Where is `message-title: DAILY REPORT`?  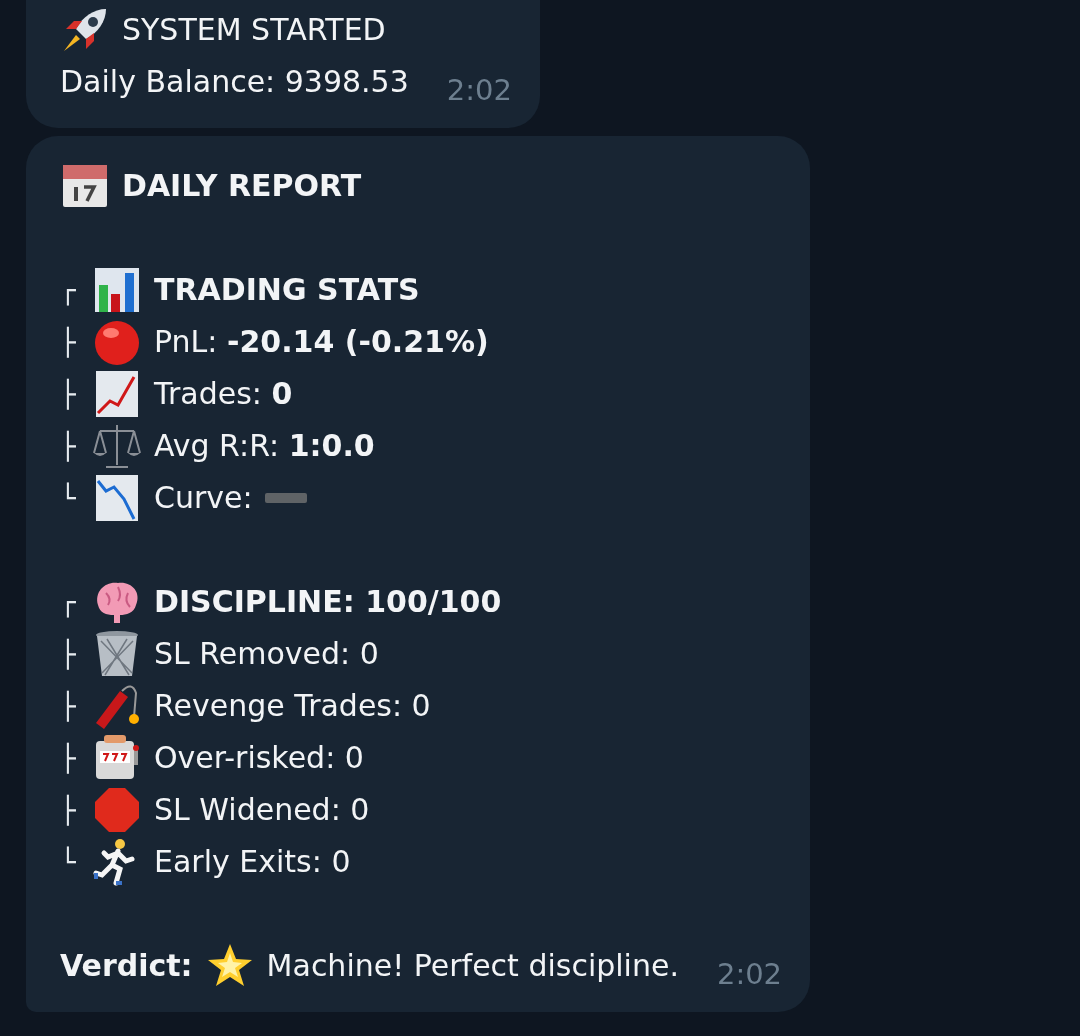
message-title: DAILY REPORT is located at coordinates (242, 186).